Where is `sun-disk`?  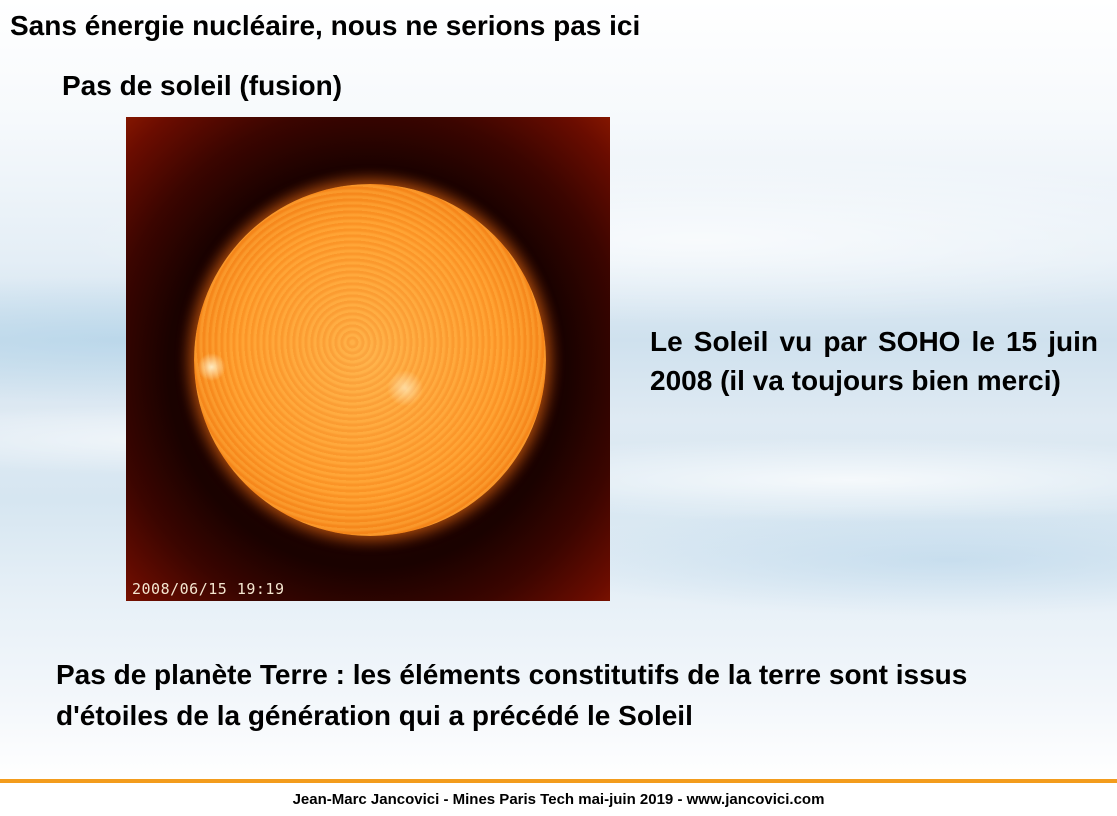
sun-disk is located at coordinates (370, 360).